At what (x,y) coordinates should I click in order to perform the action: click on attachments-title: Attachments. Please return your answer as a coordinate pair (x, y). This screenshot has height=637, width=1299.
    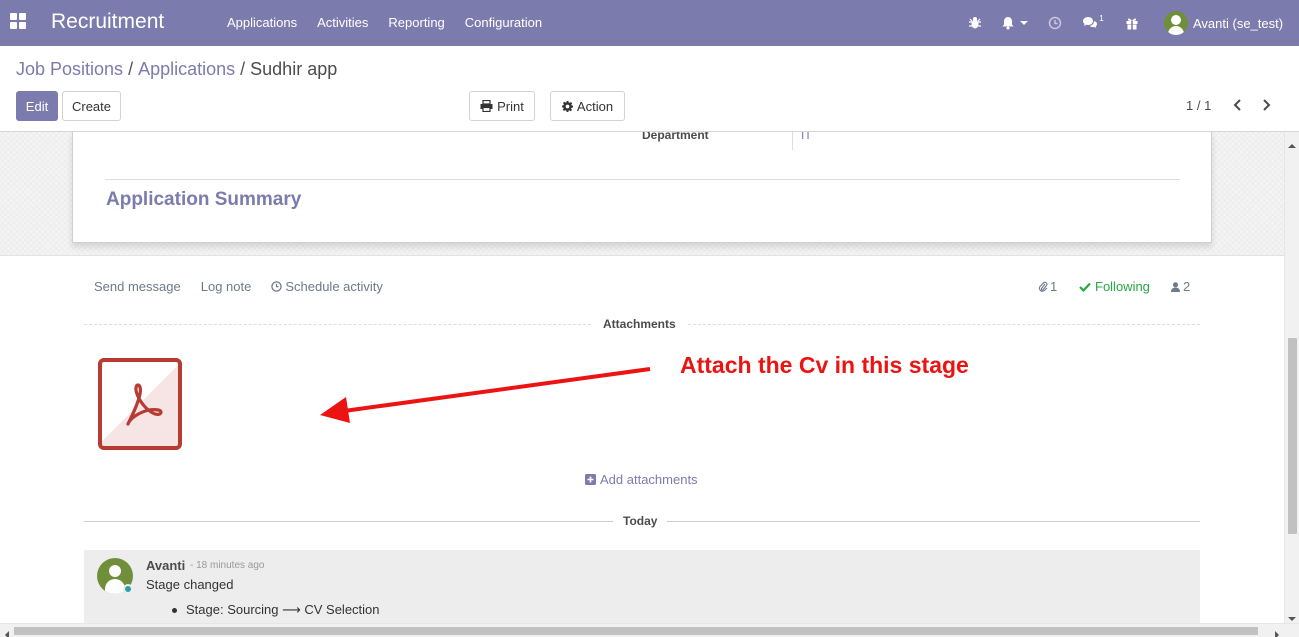
    Looking at the image, I should click on (639, 324).